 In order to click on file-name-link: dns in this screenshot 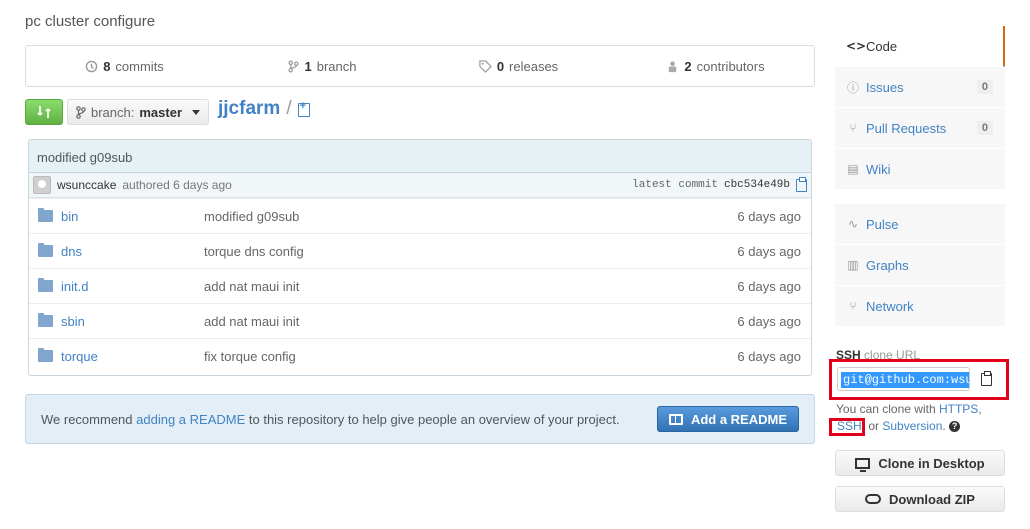, I will do `click(132, 251)`.